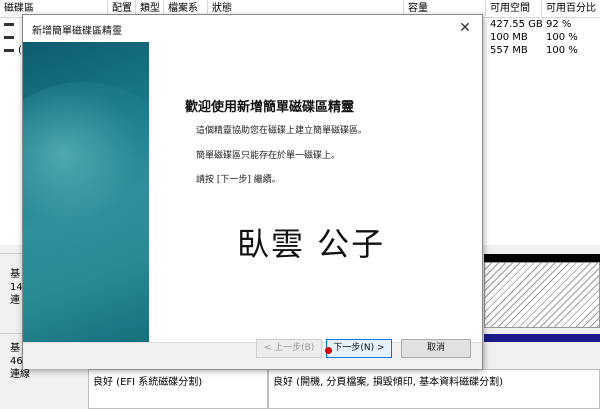 This screenshot has width=600, height=409. Describe the element at coordinates (542, 258) in the screenshot. I see `unallocated-stripe` at that location.